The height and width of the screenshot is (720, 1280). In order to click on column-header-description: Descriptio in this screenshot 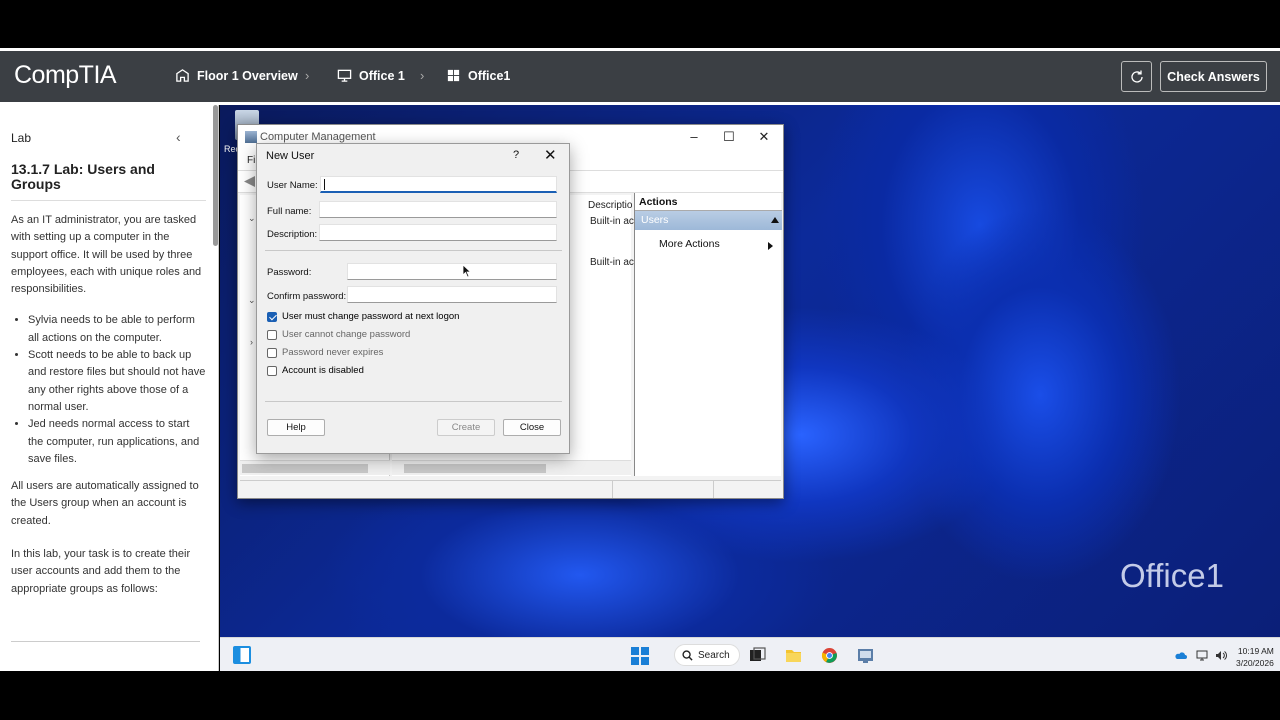, I will do `click(610, 205)`.